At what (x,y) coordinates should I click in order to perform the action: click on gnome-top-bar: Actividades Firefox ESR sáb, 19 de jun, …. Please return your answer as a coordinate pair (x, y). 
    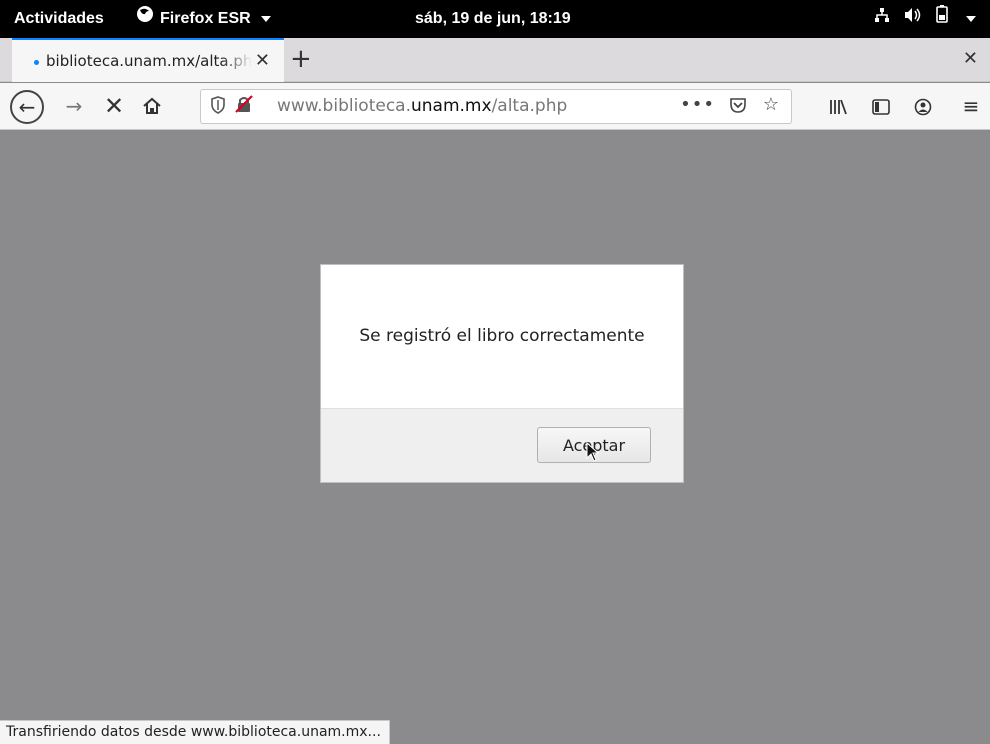
    Looking at the image, I should click on (495, 19).